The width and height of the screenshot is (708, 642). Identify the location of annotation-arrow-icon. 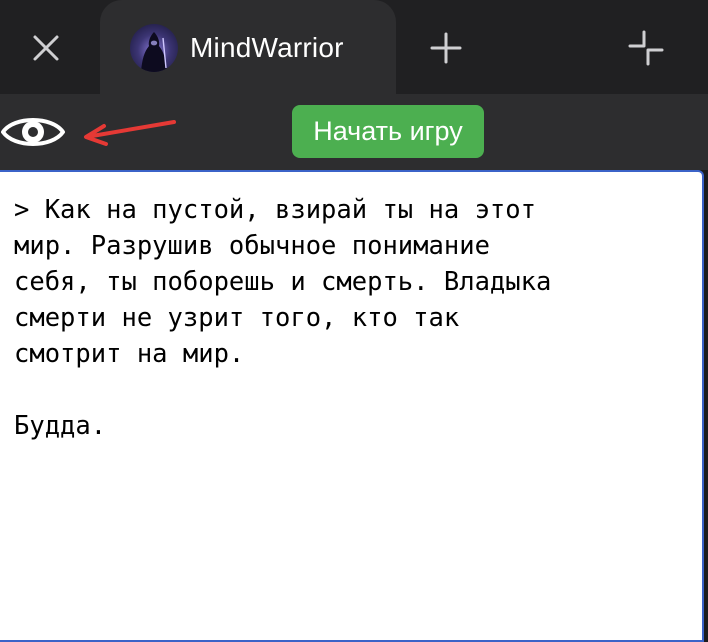
(130, 133).